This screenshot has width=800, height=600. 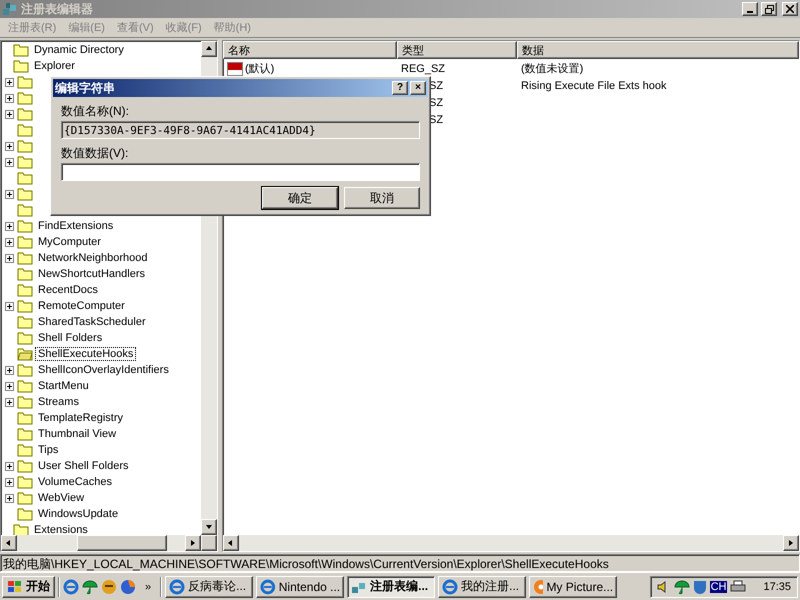 I want to click on tree-item: Thumbnail View, so click(x=77, y=434).